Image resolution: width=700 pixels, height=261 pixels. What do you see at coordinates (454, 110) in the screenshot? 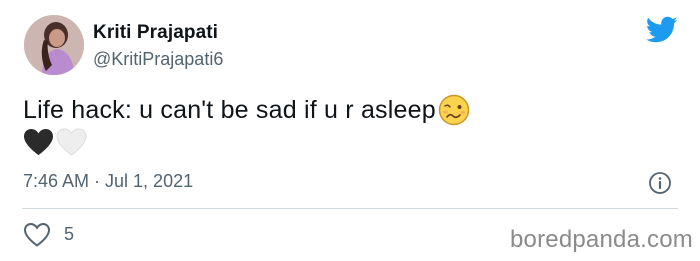
I see `woozy-face-emoji-icon` at bounding box center [454, 110].